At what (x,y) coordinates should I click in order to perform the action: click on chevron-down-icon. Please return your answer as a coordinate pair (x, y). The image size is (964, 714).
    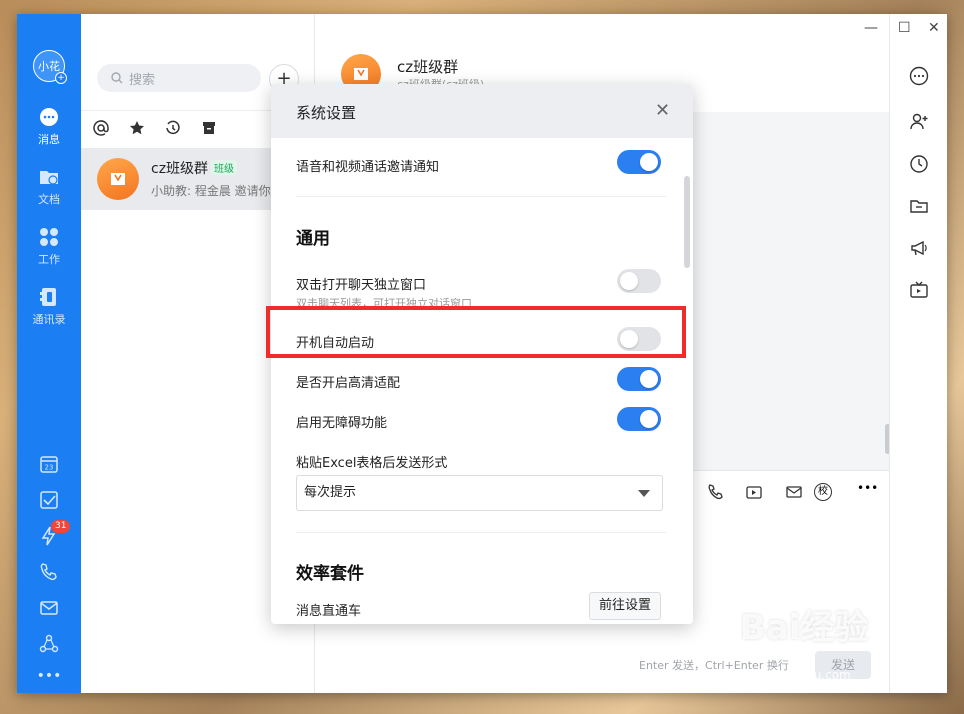
    Looking at the image, I should click on (644, 493).